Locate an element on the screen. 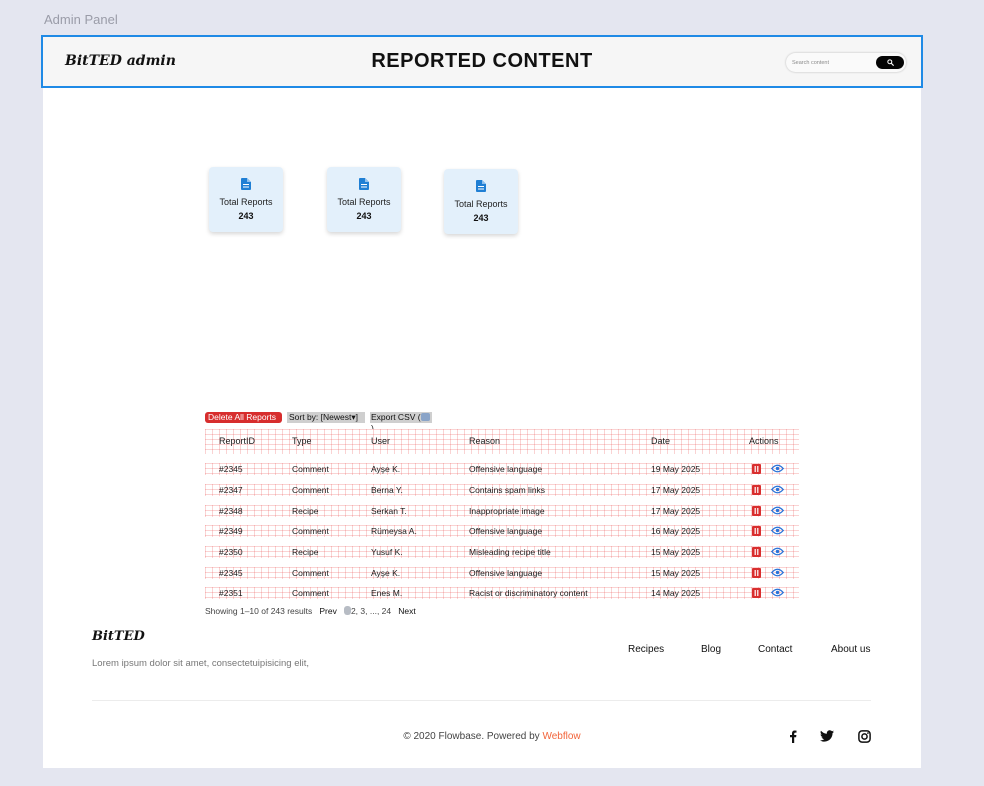  admin-panel-label: Admin Panel is located at coordinates (81, 19).